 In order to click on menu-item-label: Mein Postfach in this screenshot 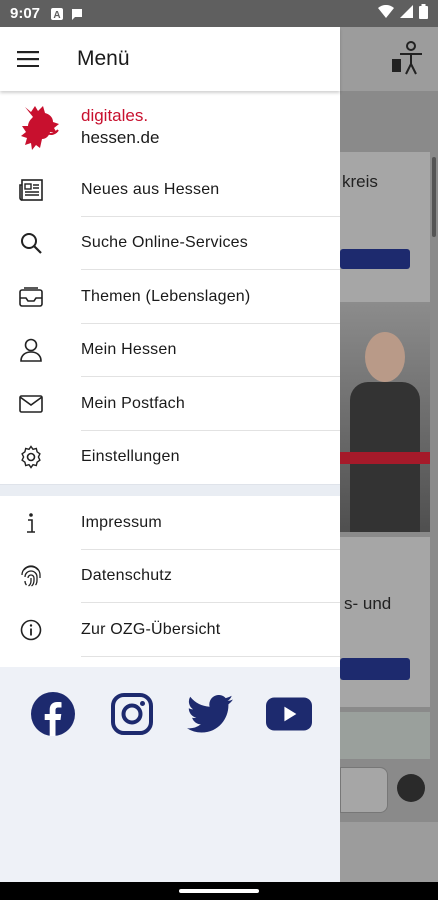, I will do `click(133, 403)`.